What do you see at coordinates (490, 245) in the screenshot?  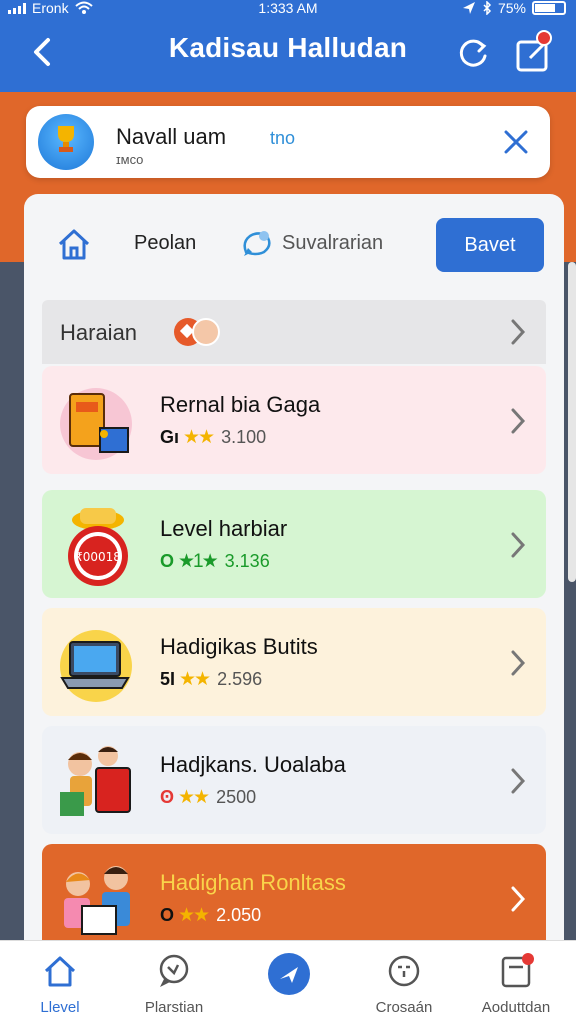 I see `save-button: Bavet` at bounding box center [490, 245].